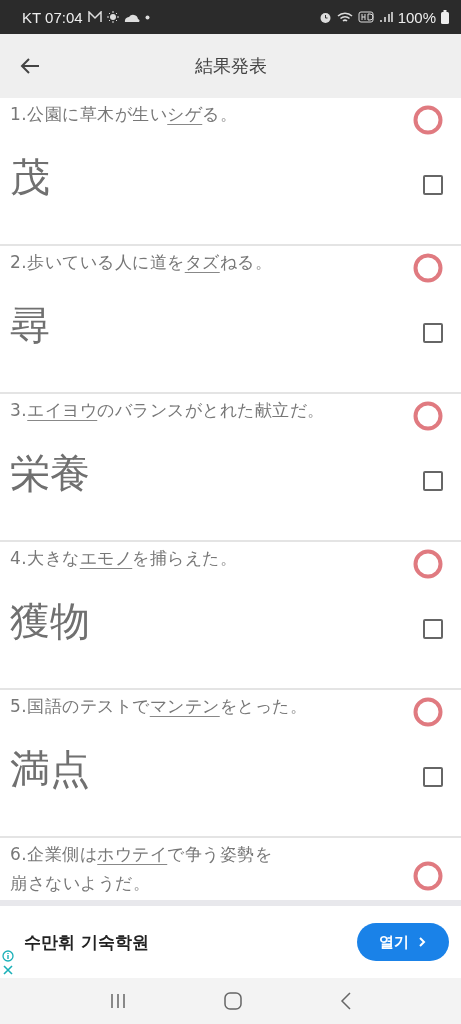 This screenshot has height=1024, width=461. What do you see at coordinates (8, 970) in the screenshot?
I see `close-icon` at bounding box center [8, 970].